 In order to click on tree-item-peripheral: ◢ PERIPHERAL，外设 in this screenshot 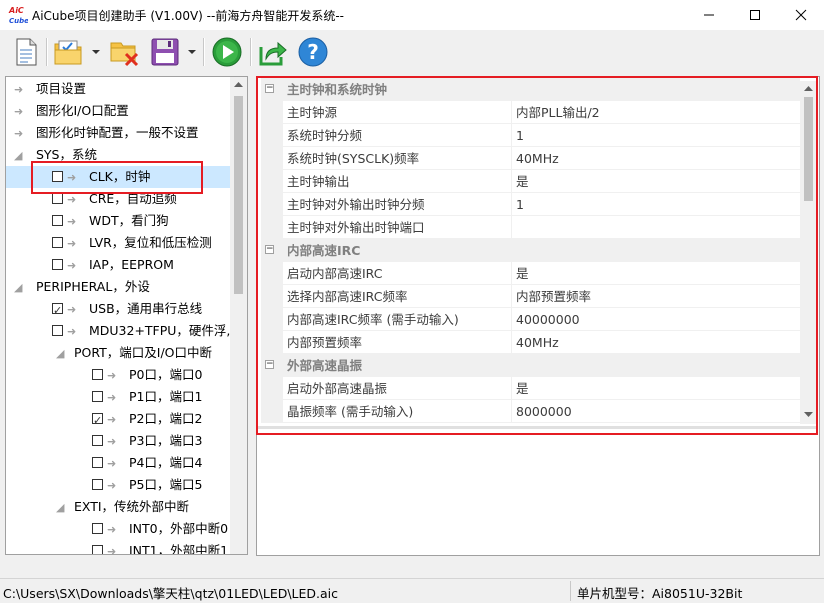, I will do `click(82, 287)`.